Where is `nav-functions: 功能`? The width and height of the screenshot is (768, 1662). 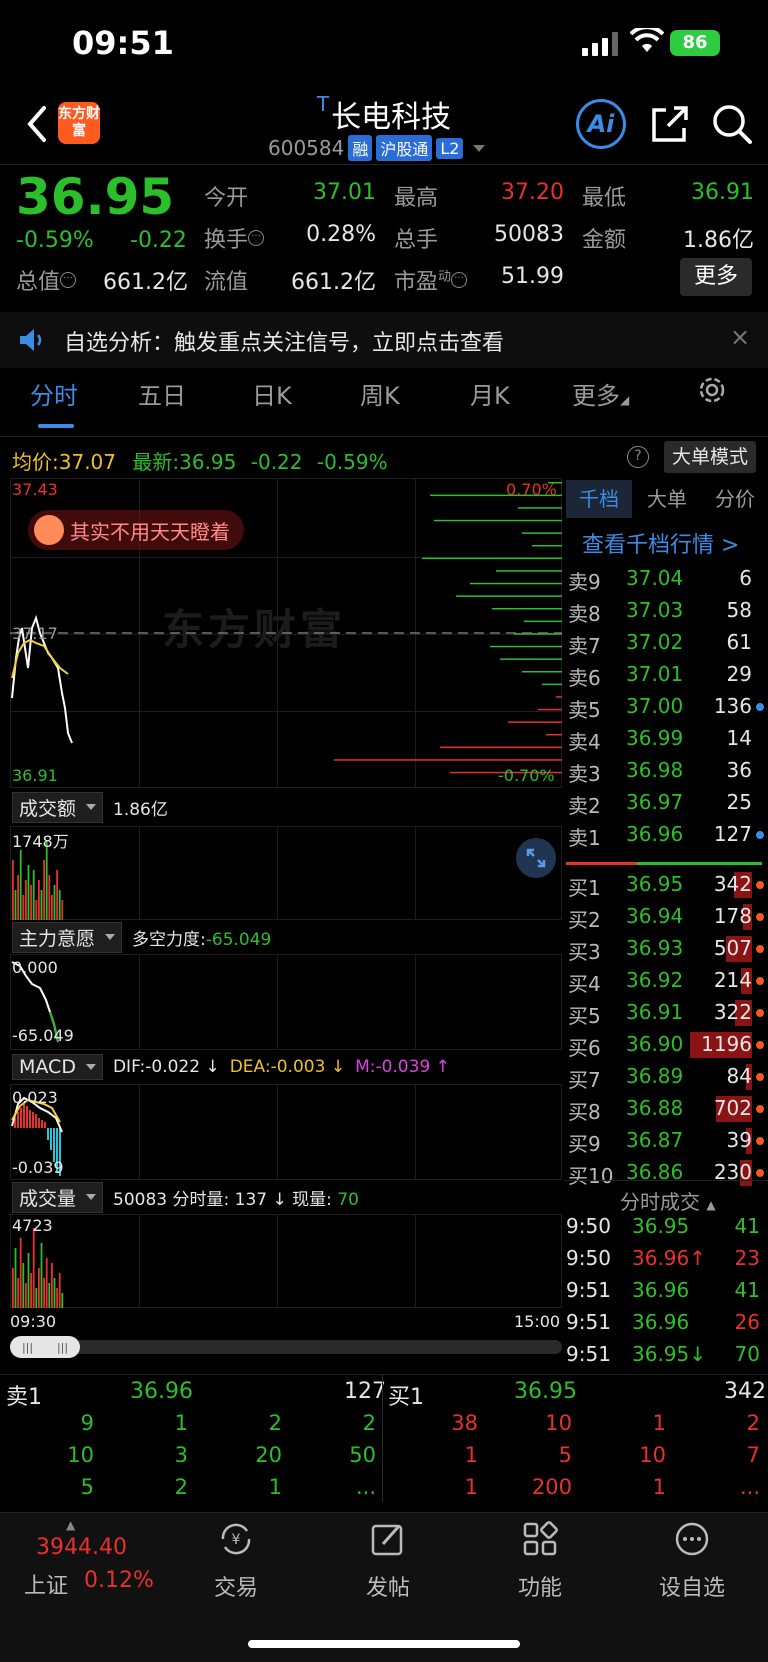
nav-functions: 功能 is located at coordinates (540, 1561).